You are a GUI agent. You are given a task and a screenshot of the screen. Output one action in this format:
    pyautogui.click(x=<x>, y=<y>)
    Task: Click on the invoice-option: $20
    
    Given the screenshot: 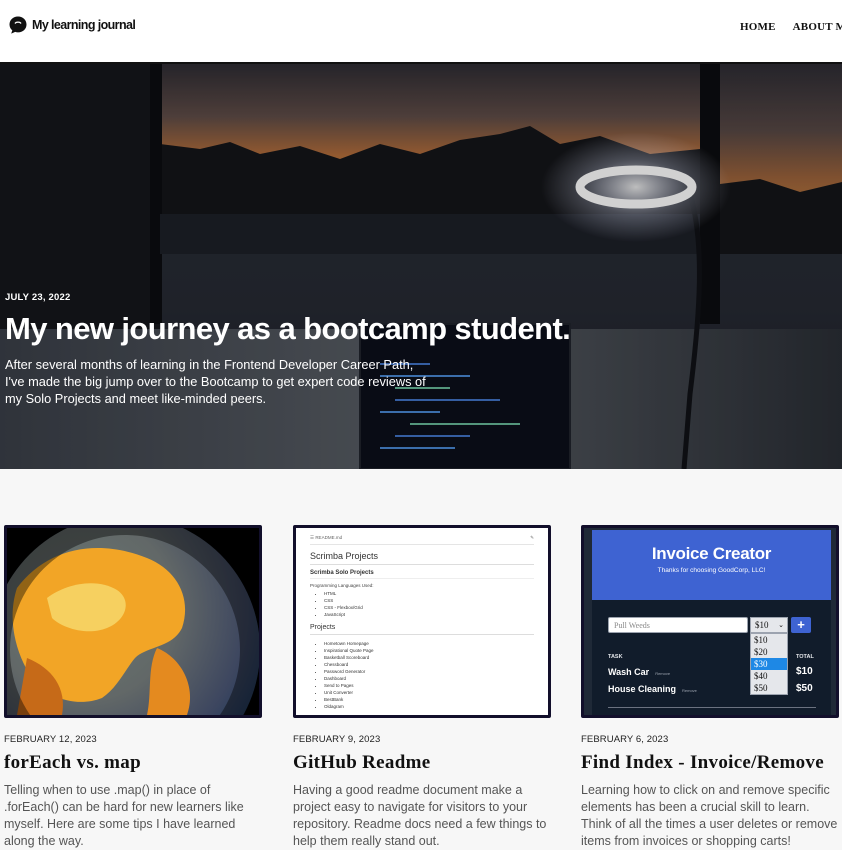 What is the action you would take?
    pyautogui.click(x=761, y=652)
    